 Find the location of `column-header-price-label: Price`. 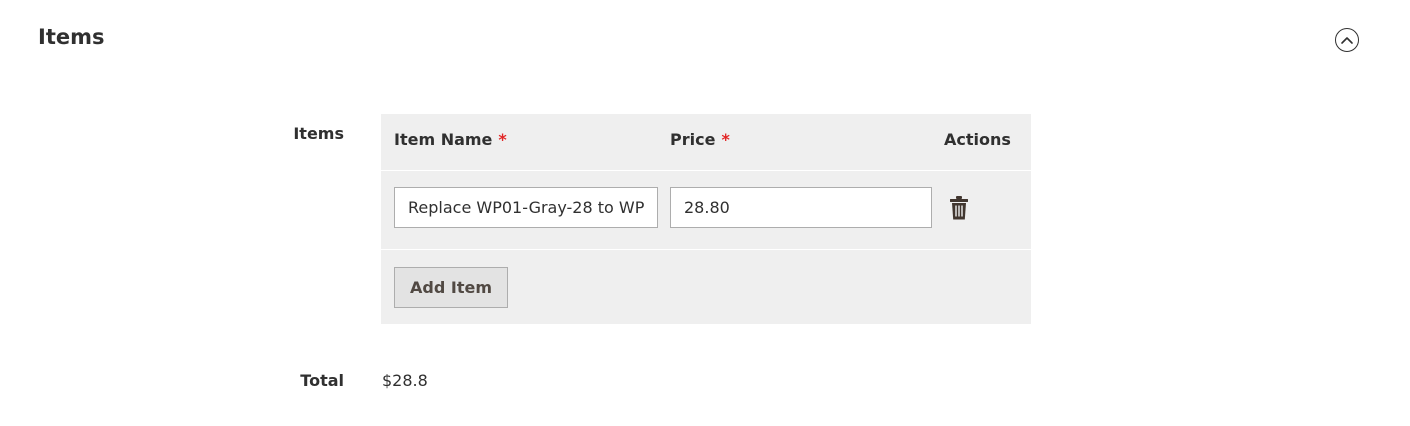

column-header-price-label: Price is located at coordinates (693, 139).